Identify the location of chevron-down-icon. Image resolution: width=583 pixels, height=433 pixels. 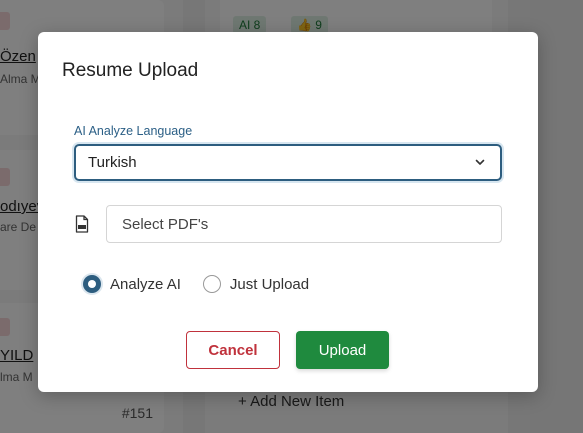
(480, 162).